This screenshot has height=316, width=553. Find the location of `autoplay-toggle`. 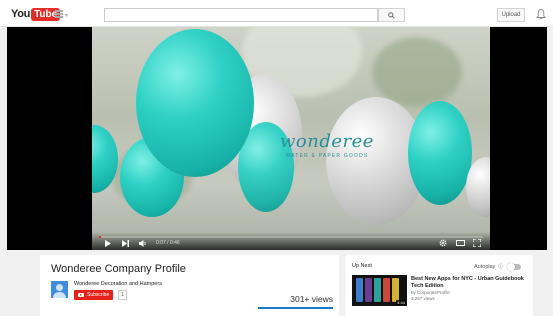

autoplay-toggle is located at coordinates (514, 266).